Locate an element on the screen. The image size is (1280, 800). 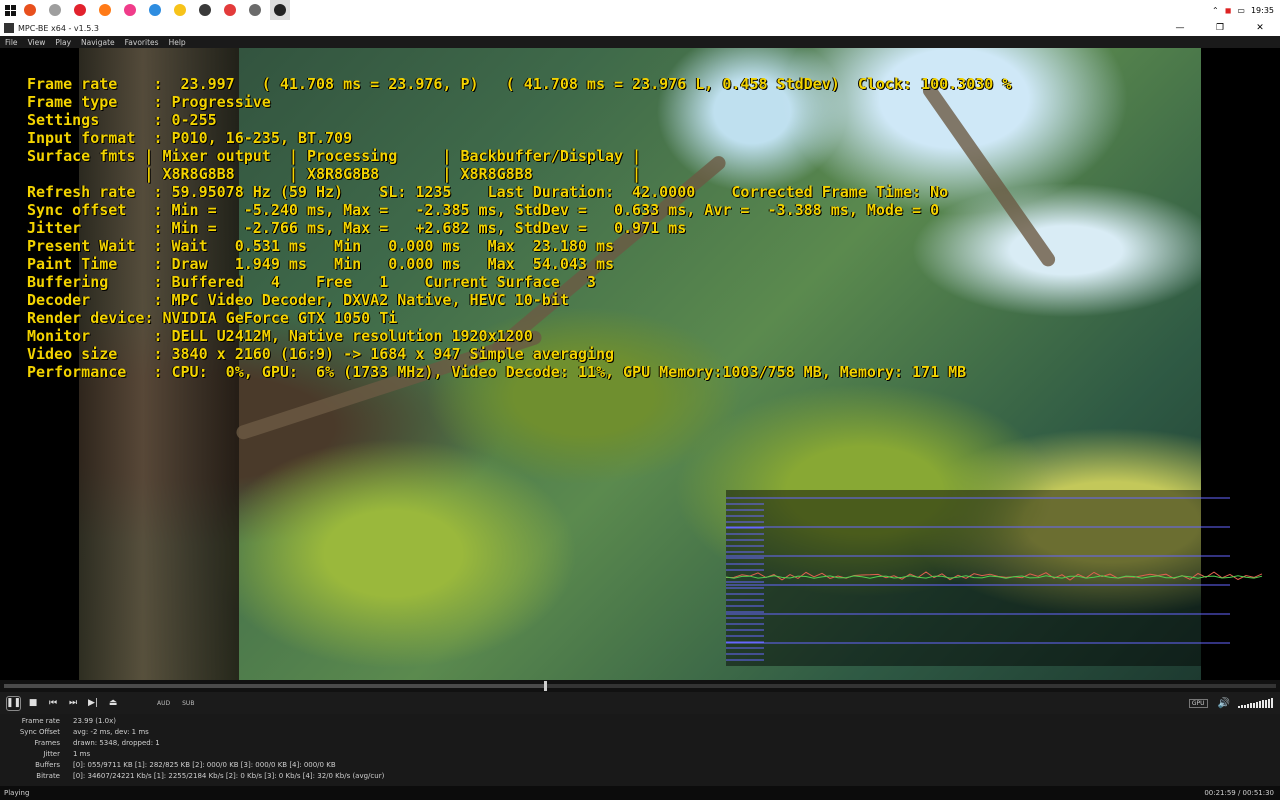
menu-view: View is located at coordinates (37, 42).